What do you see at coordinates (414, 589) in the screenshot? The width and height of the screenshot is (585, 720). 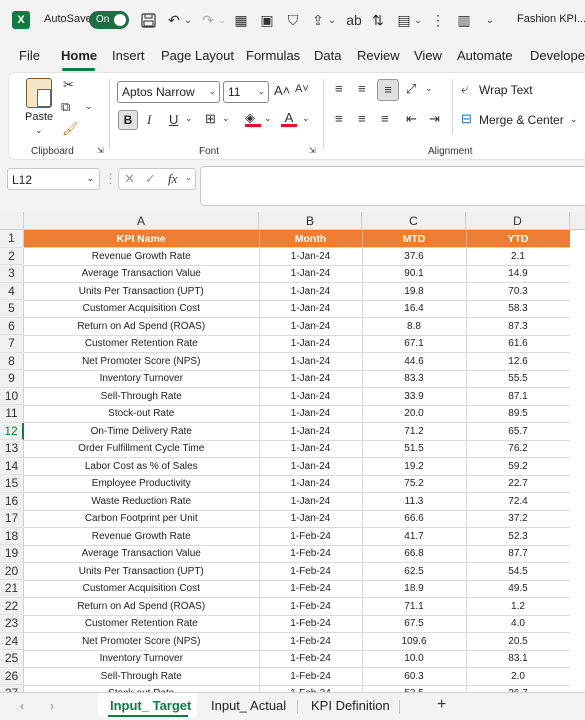 I see `mtd-cell: 18.9` at bounding box center [414, 589].